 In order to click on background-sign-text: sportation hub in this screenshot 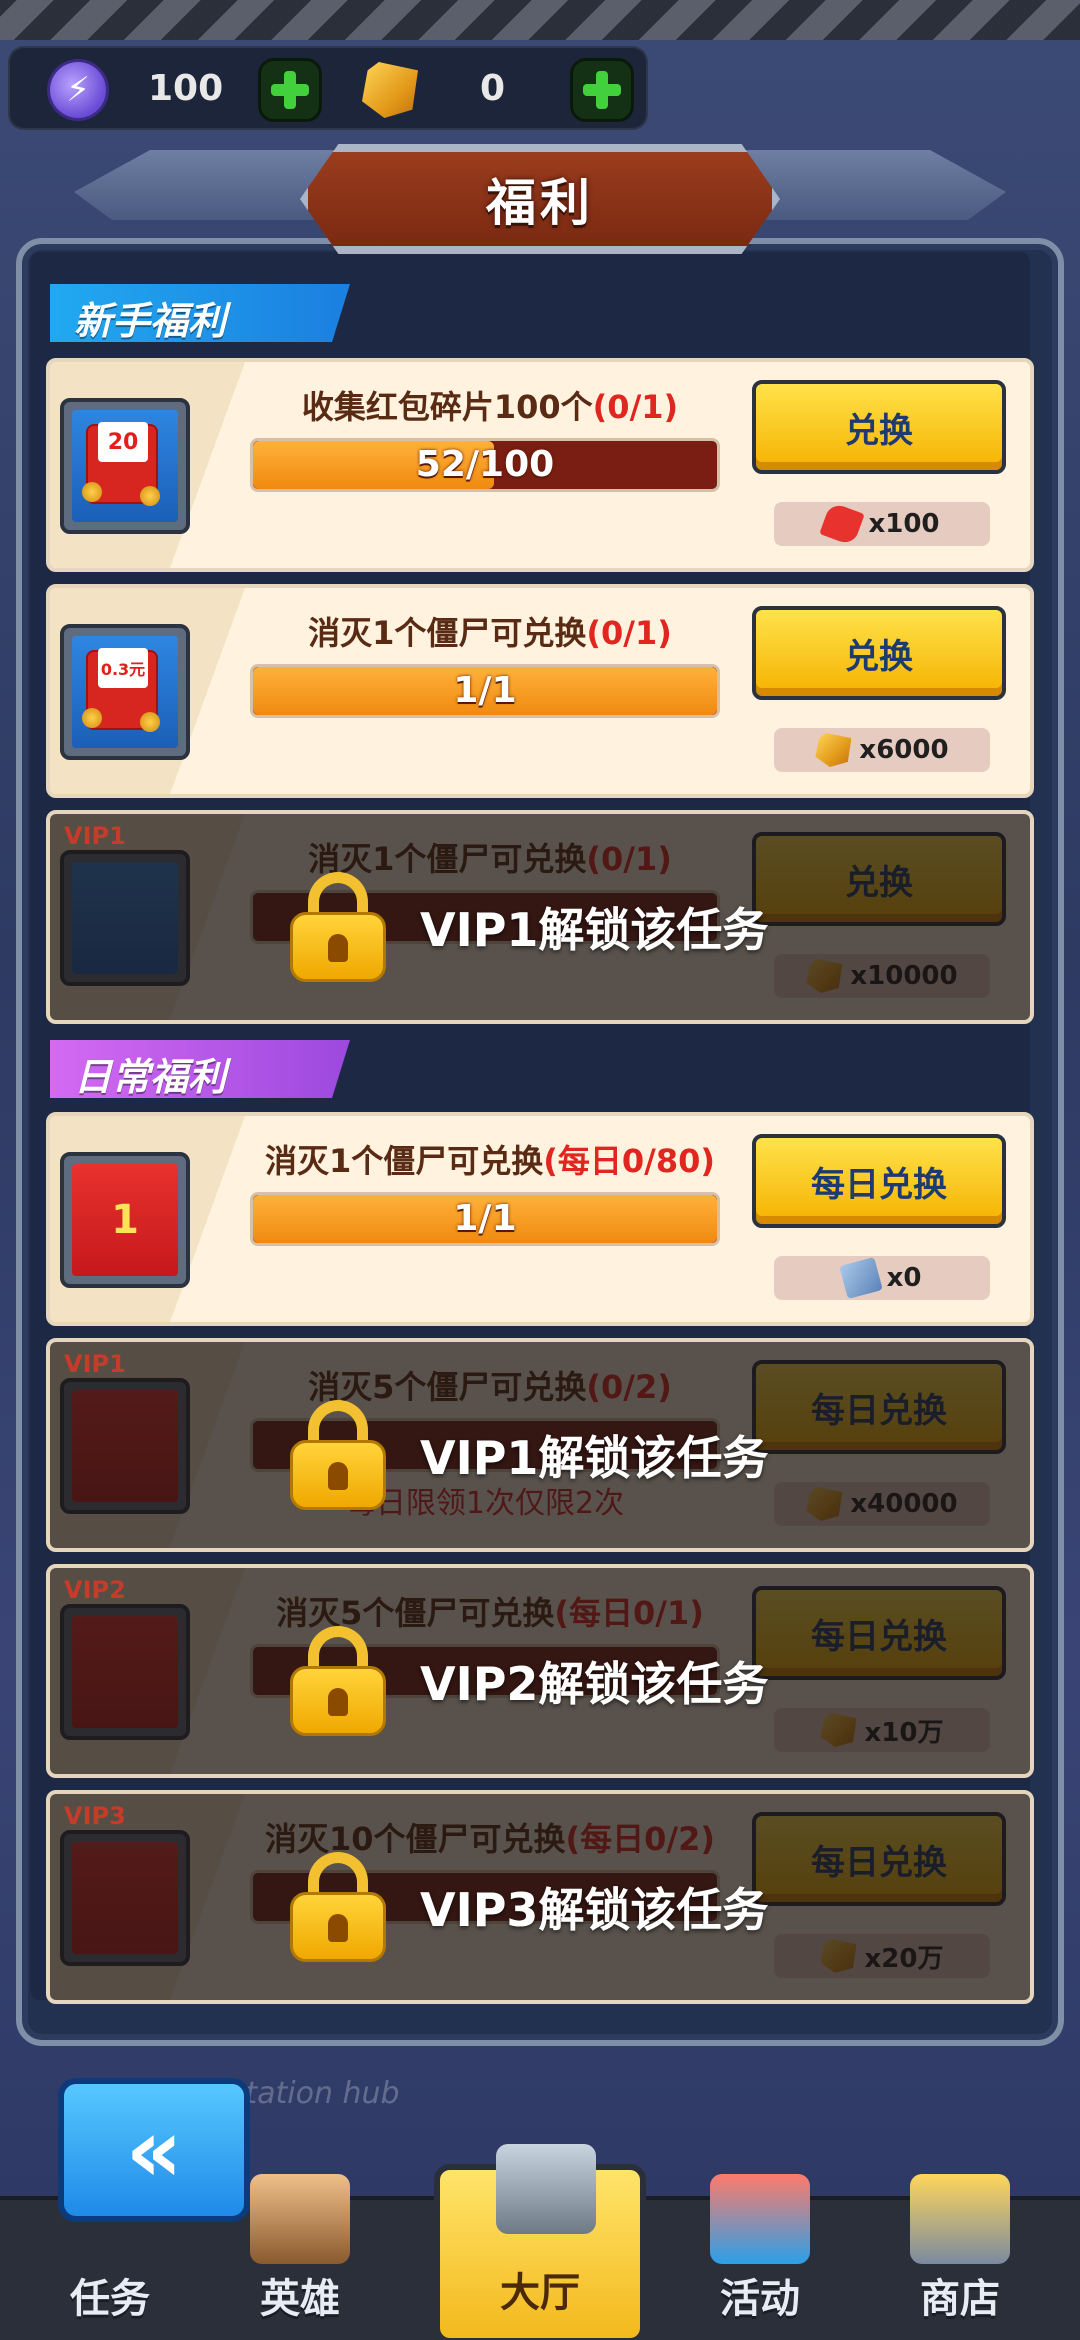, I will do `click(290, 2093)`.